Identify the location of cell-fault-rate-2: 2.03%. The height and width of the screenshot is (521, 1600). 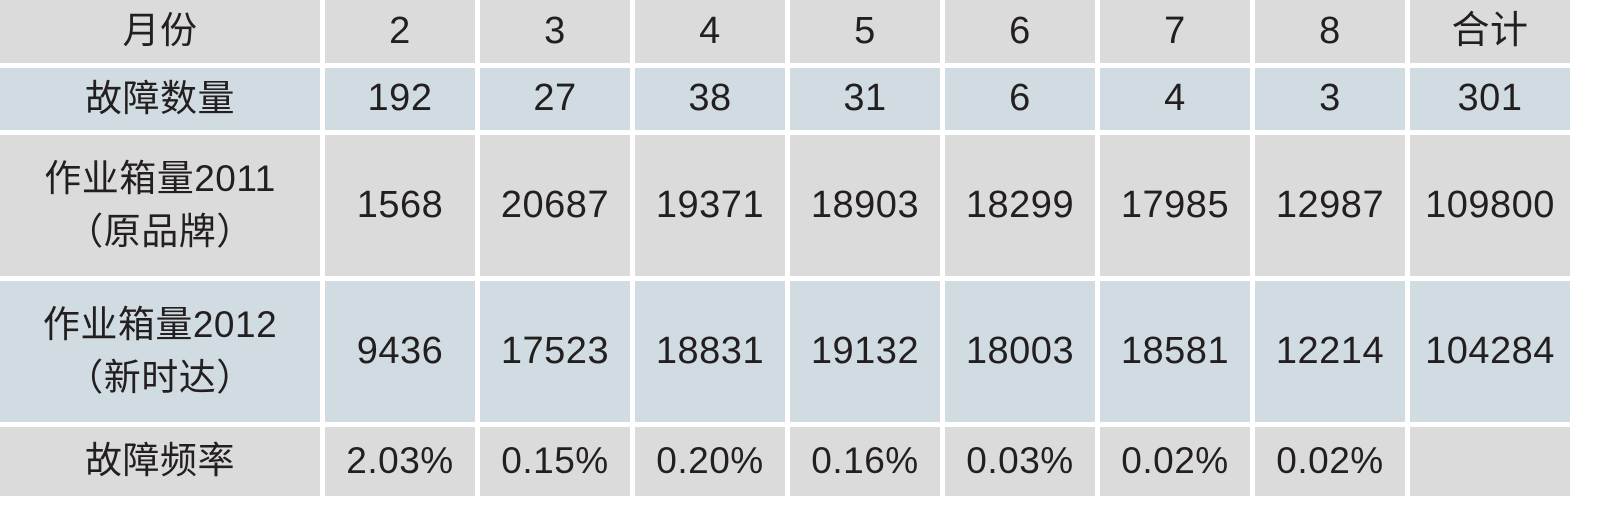
(400, 461).